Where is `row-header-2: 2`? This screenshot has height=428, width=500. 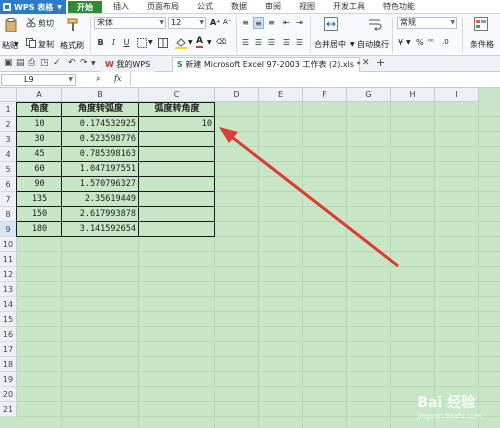 row-header-2: 2 is located at coordinates (8, 124).